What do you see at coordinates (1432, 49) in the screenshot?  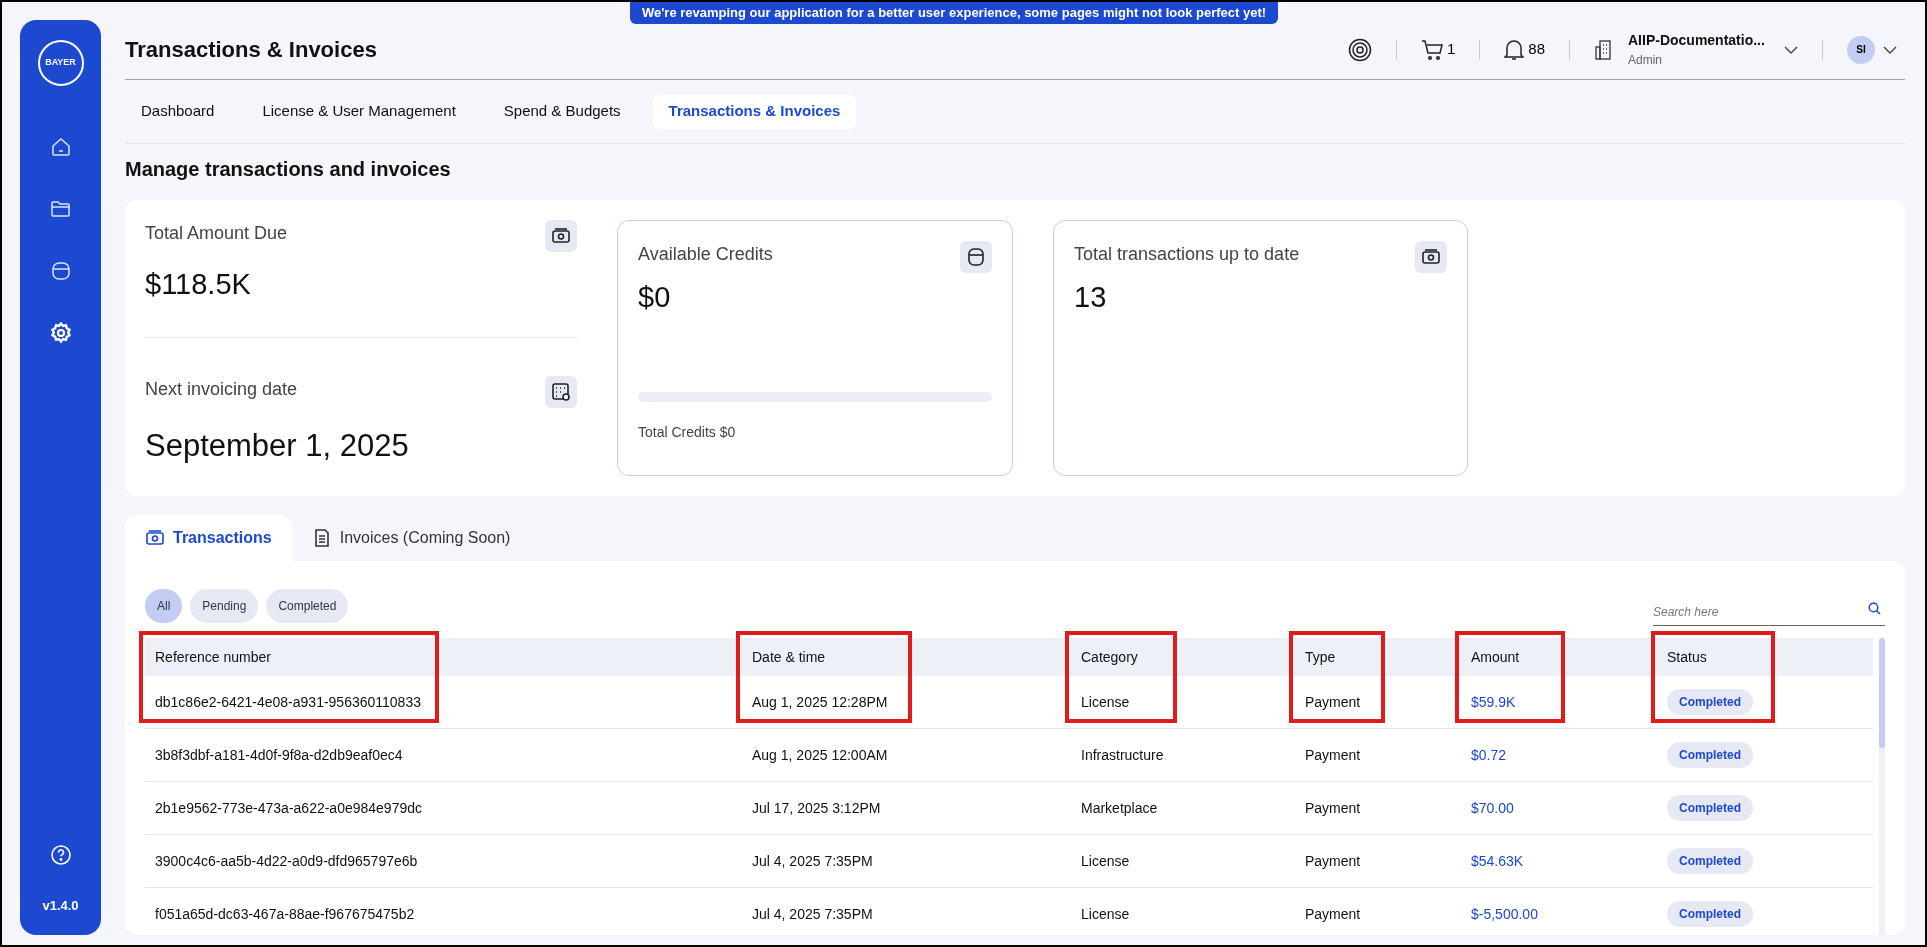 I see `cart-icon` at bounding box center [1432, 49].